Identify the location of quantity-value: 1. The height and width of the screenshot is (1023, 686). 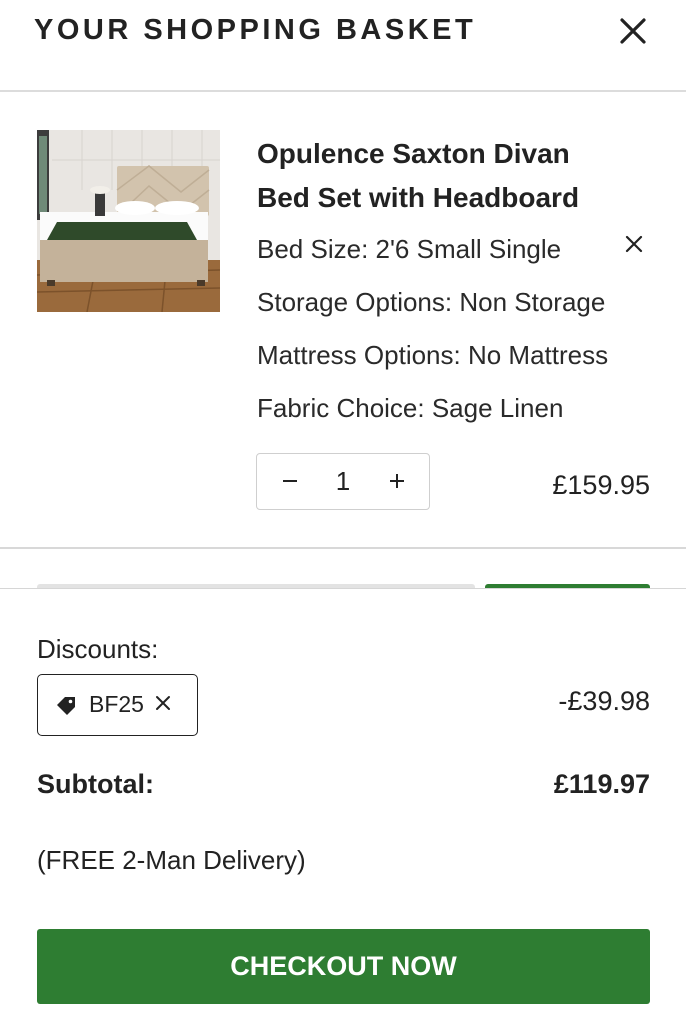
(343, 481).